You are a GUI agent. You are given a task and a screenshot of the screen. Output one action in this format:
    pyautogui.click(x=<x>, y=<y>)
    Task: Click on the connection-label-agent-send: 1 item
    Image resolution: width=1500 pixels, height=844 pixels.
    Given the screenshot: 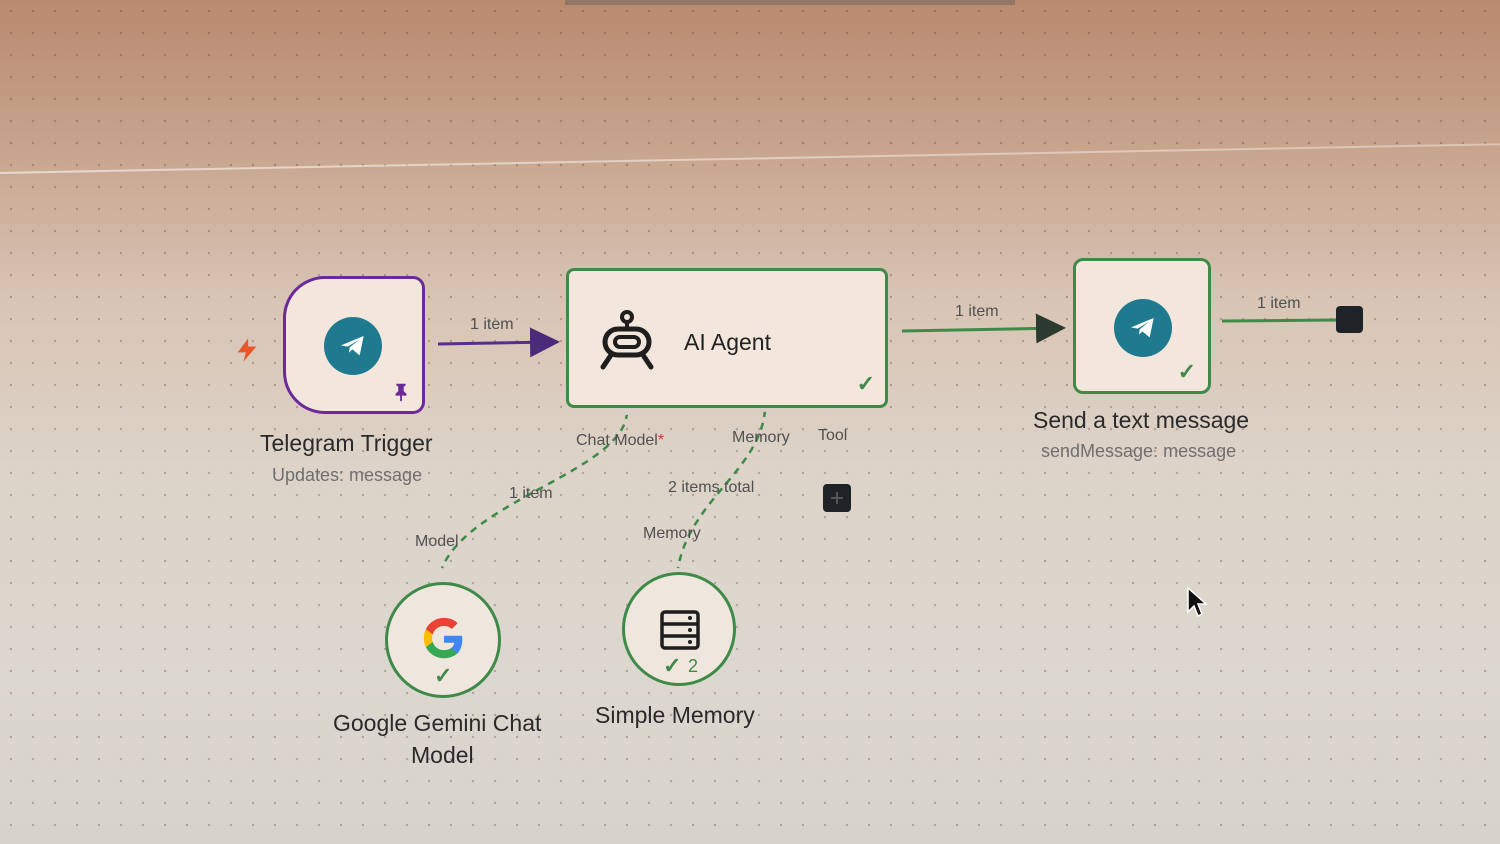 What is the action you would take?
    pyautogui.click(x=977, y=311)
    